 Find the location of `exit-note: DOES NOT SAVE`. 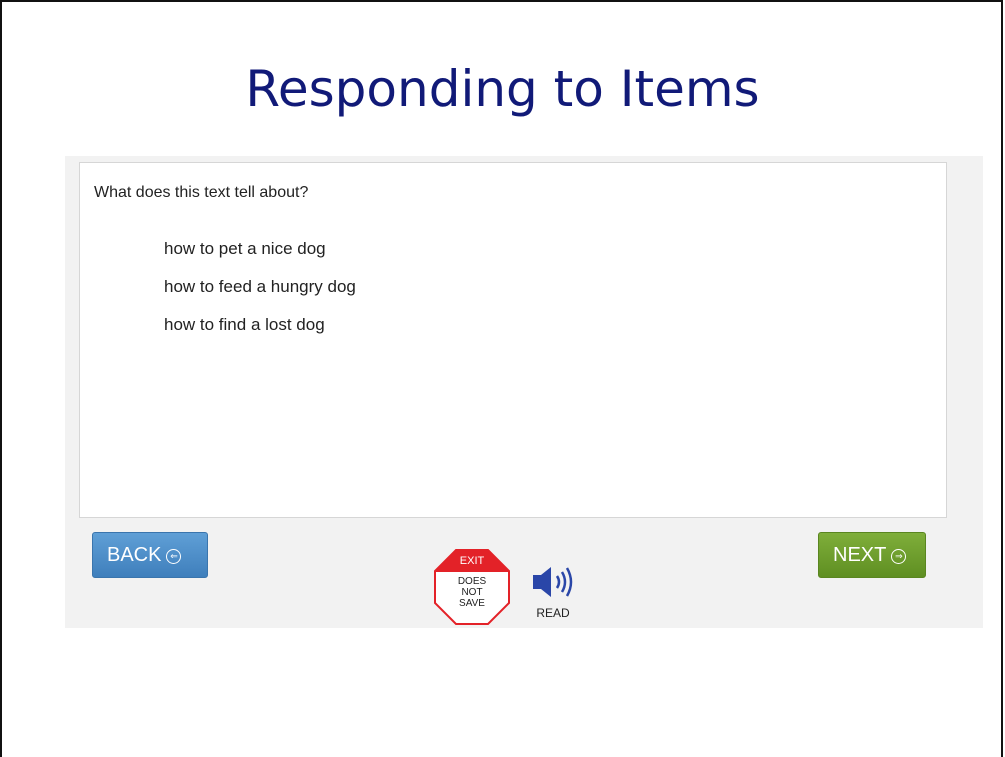

exit-note: DOES NOT SAVE is located at coordinates (472, 592).